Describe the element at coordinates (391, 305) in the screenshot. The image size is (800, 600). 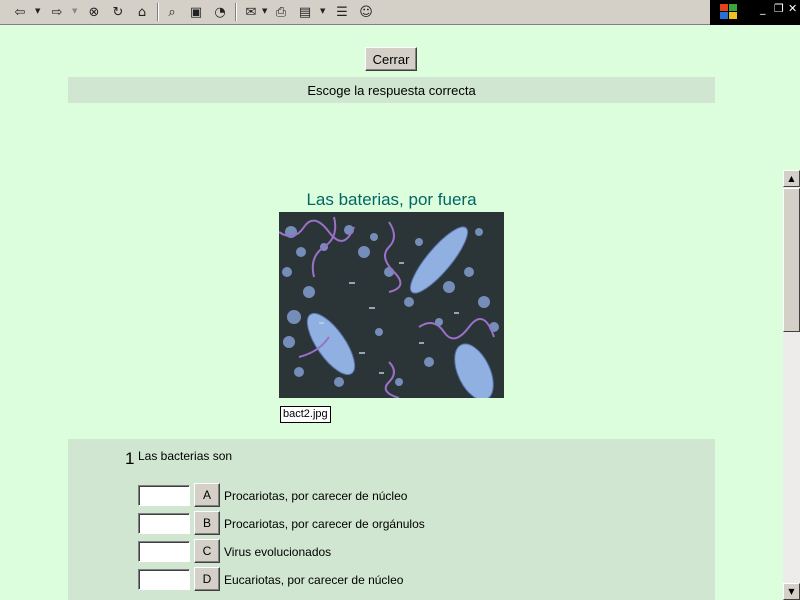
I see `bacteria-image` at that location.